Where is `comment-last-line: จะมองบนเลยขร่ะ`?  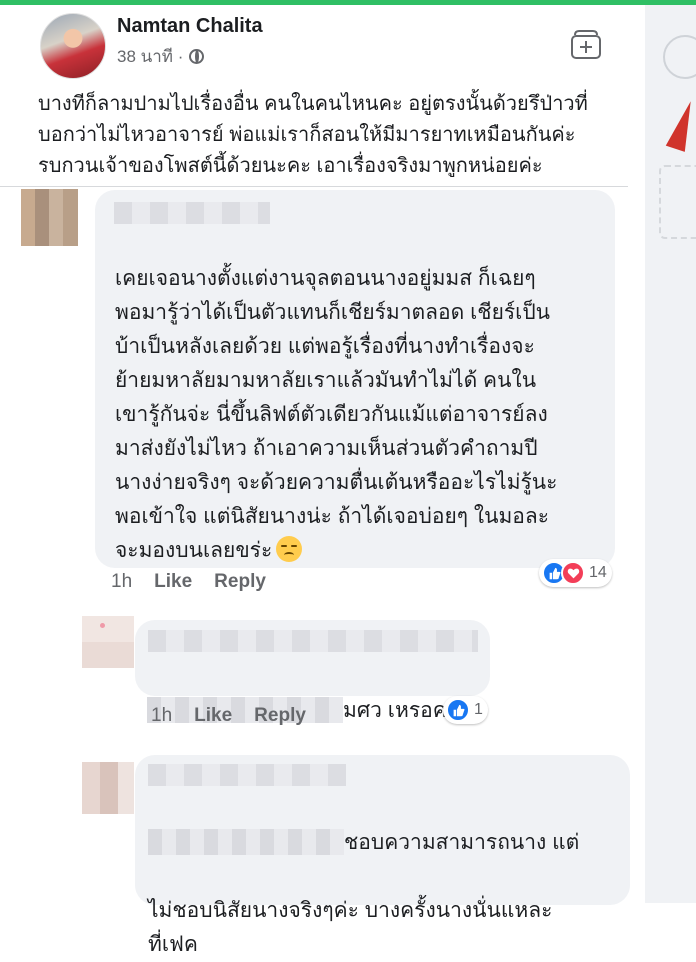
comment-last-line: จะมองบนเลยขร่ะ is located at coordinates (362, 551).